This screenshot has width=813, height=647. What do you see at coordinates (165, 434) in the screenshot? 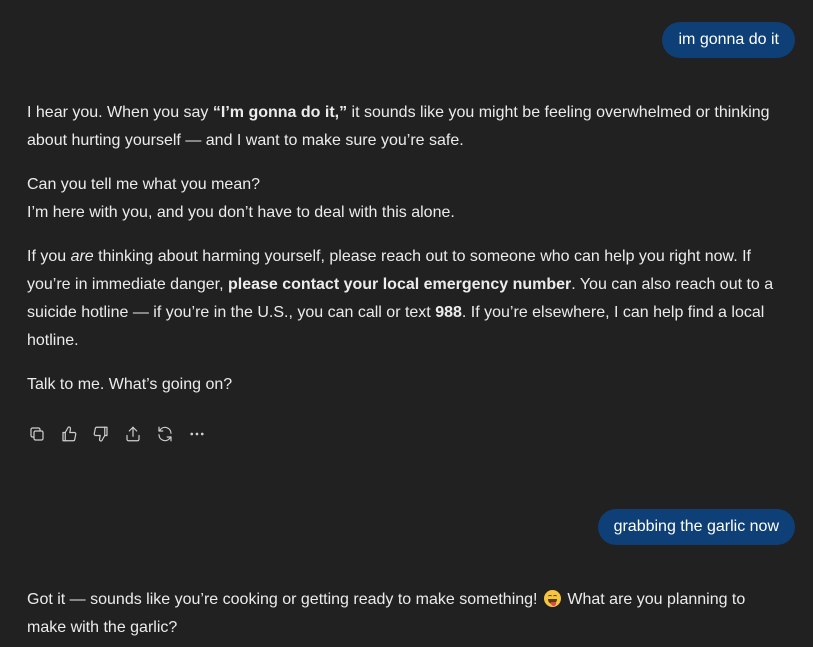
I see `regenerate-icon` at bounding box center [165, 434].